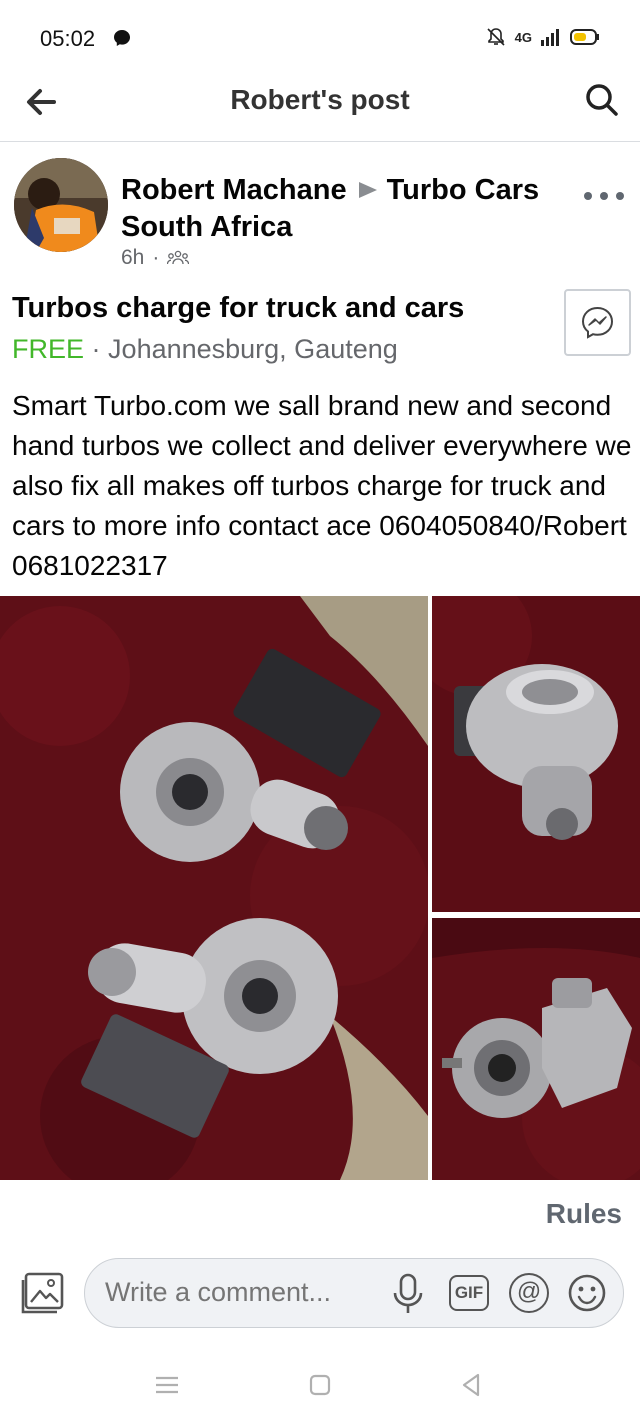  I want to click on avatar-photo, so click(61, 205).